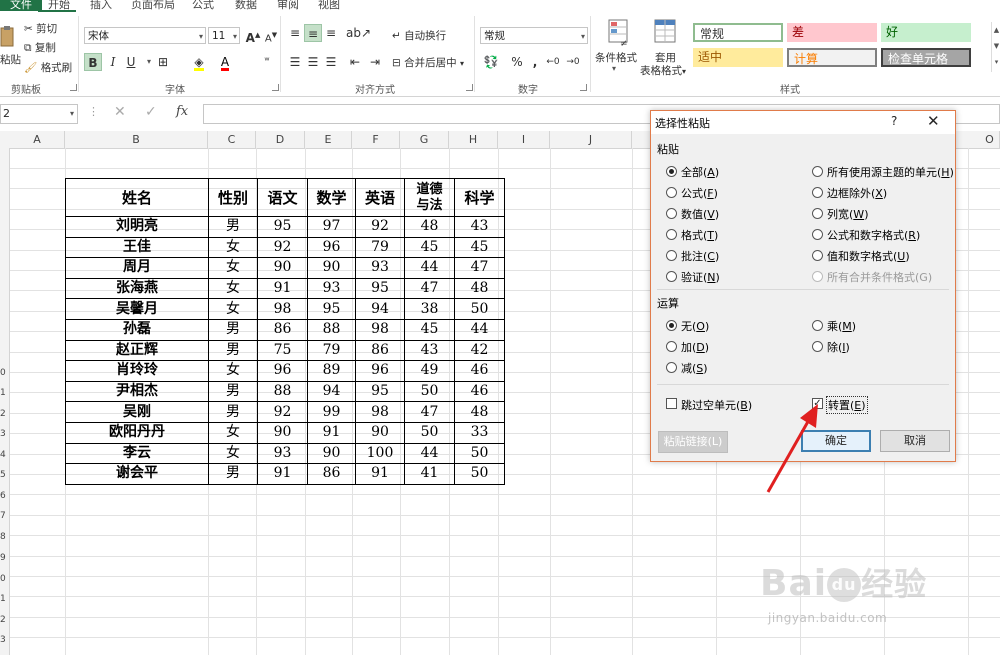 This screenshot has width=1000, height=655. What do you see at coordinates (583, 87) in the screenshot?
I see `number-launcher-icon` at bounding box center [583, 87].